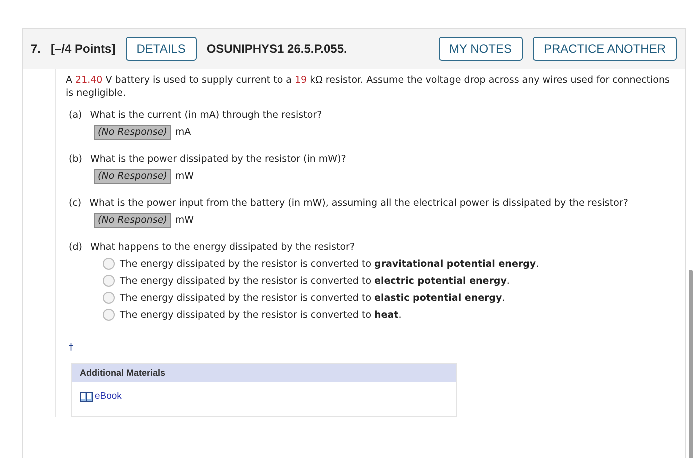  Describe the element at coordinates (83, 49) in the screenshot. I see `points-label: [–/4 Points]` at that location.